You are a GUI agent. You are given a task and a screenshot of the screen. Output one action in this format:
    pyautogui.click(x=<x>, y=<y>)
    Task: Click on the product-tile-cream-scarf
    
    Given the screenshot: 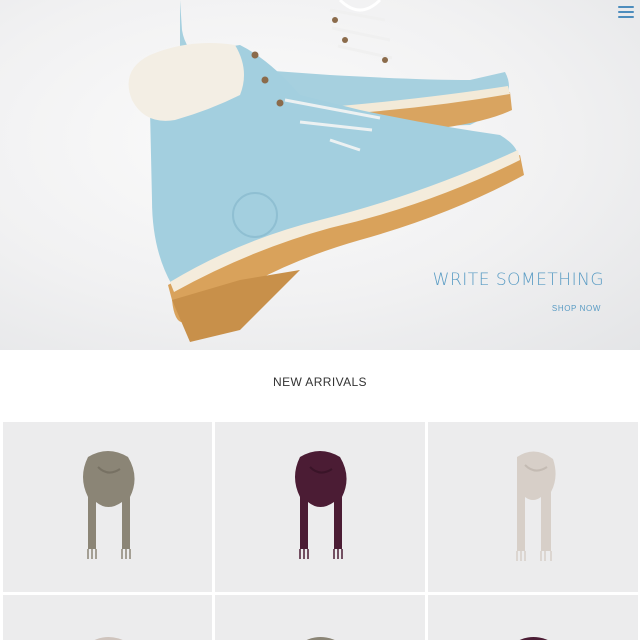 What is the action you would take?
    pyautogui.click(x=533, y=507)
    